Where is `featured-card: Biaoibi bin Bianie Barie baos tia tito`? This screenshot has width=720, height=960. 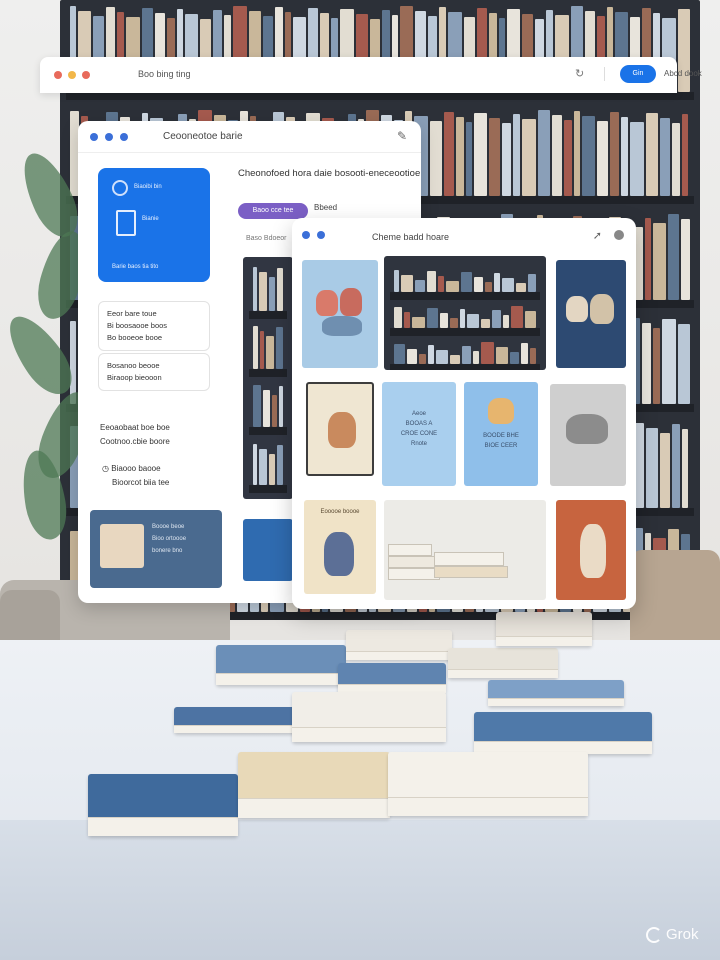
featured-card: Biaoibi bin Bianie Barie baos tia tito is located at coordinates (154, 225).